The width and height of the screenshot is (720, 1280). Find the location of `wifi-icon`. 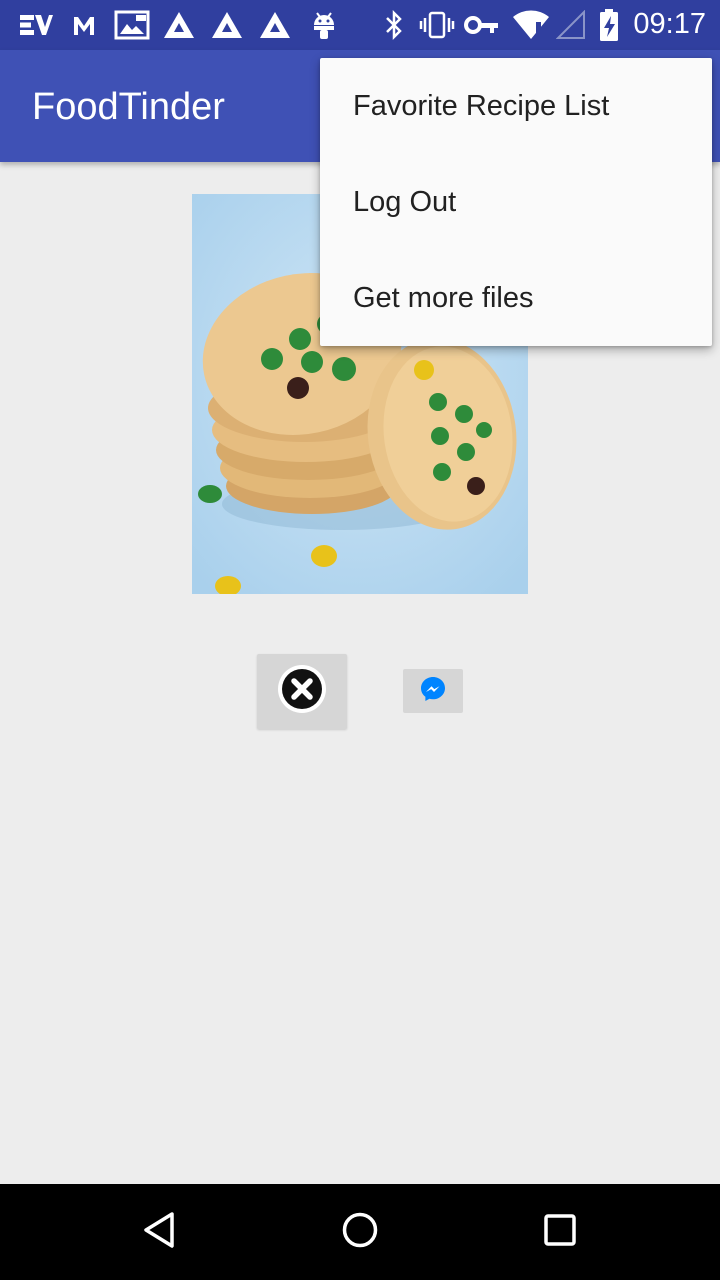

wifi-icon is located at coordinates (531, 25).